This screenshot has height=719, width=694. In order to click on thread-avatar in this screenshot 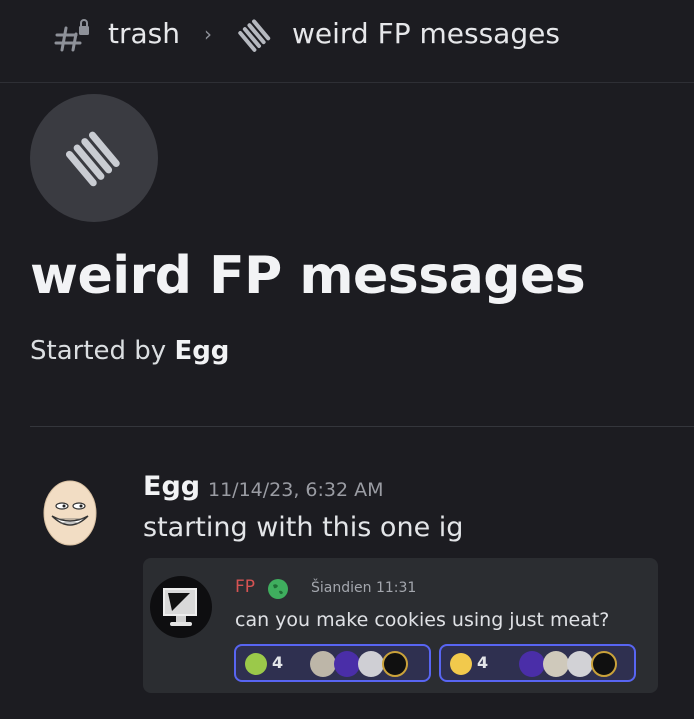, I will do `click(94, 158)`.